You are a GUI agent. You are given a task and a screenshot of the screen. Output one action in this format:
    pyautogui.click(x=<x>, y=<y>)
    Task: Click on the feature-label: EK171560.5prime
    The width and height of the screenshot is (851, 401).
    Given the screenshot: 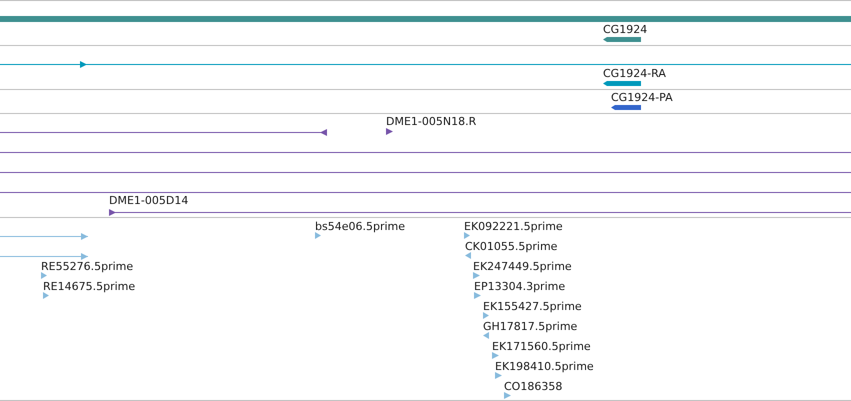 What is the action you would take?
    pyautogui.click(x=541, y=346)
    